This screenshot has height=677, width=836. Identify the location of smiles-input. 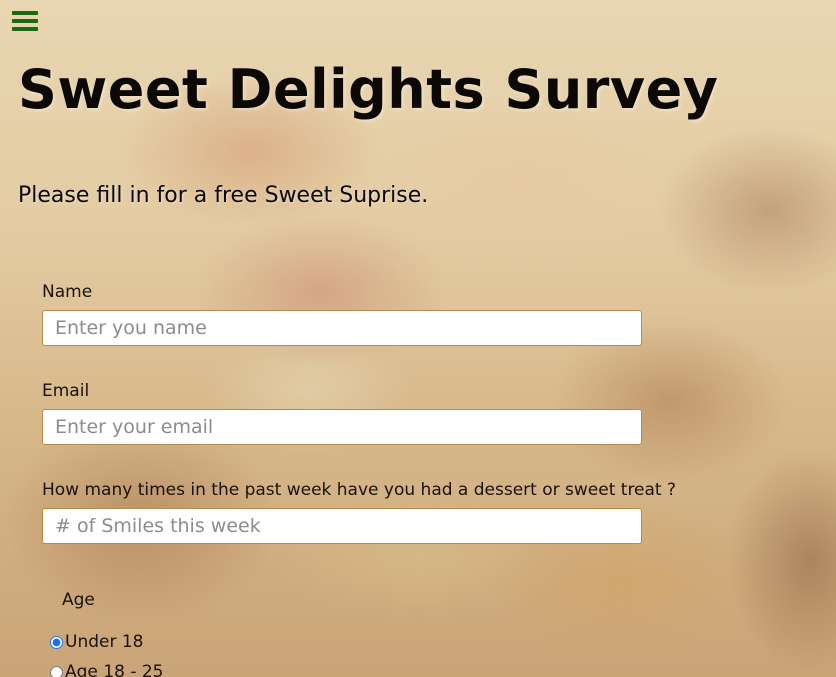
(342, 526).